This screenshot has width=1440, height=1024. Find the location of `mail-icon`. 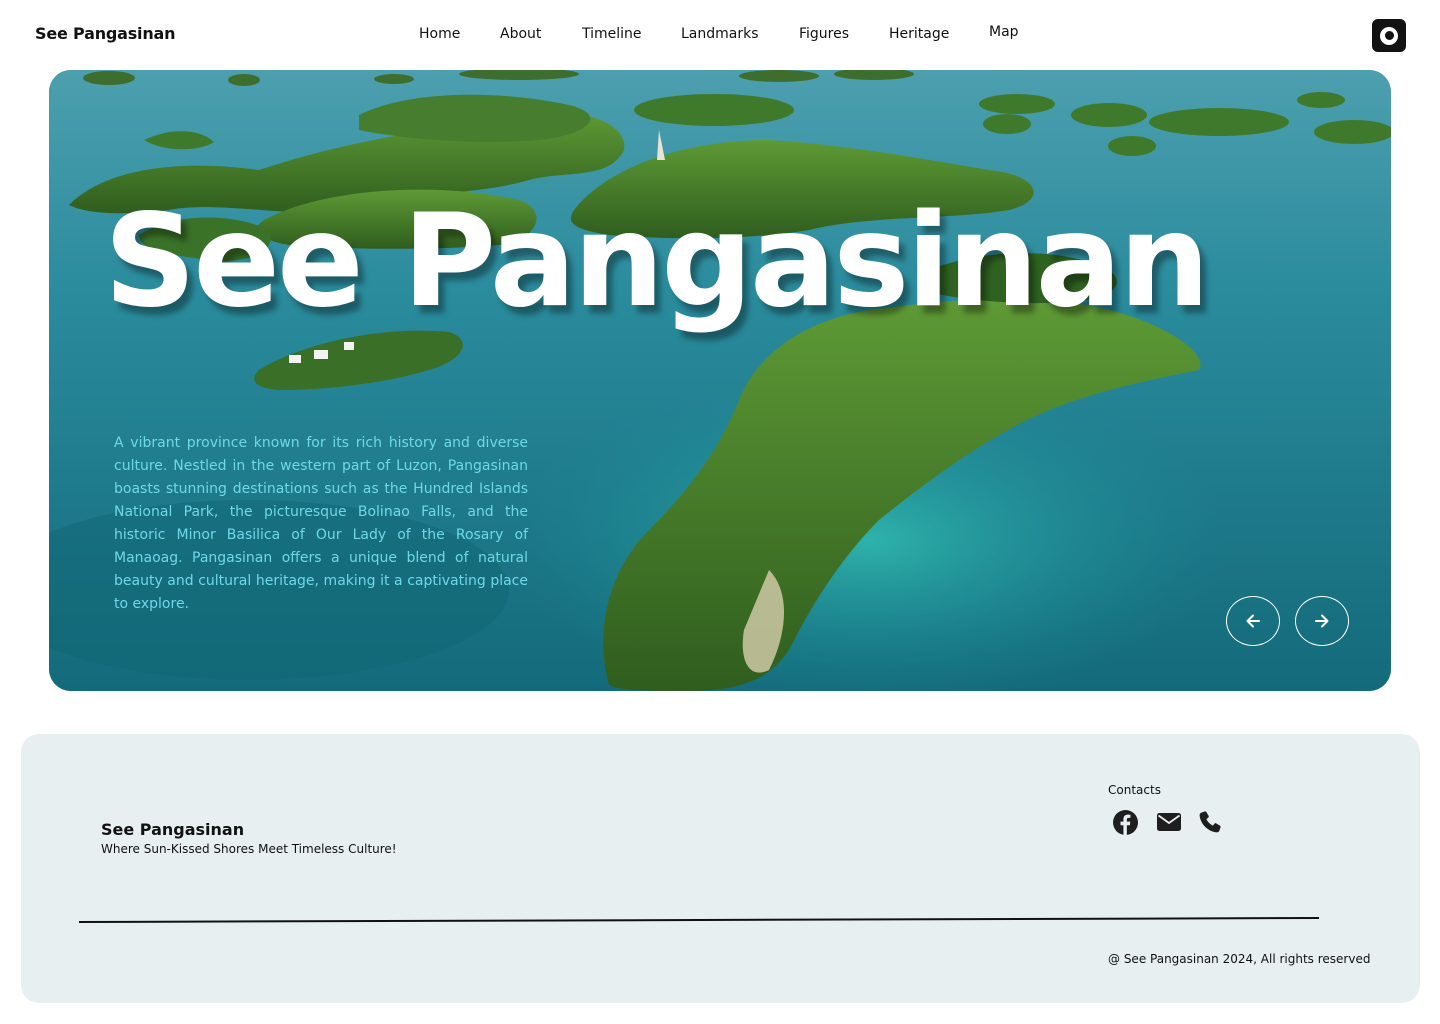

mail-icon is located at coordinates (1169, 822).